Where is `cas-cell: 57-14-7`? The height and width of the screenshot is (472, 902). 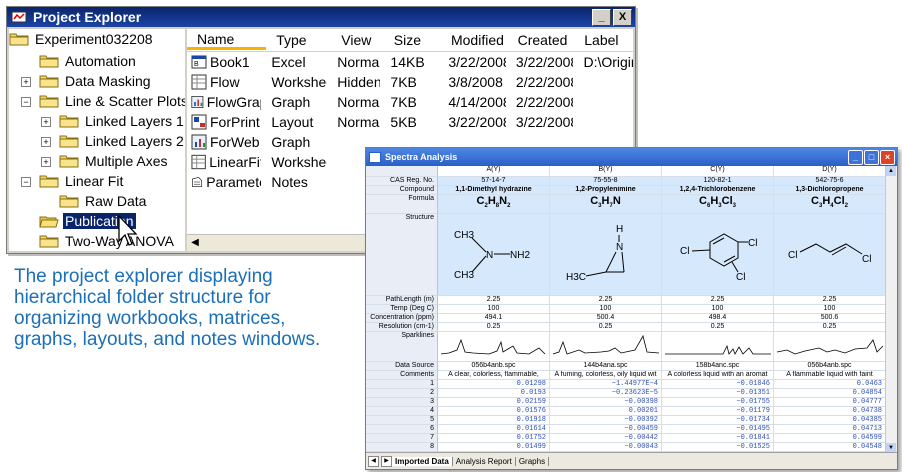 cas-cell: 57-14-7 is located at coordinates (494, 181).